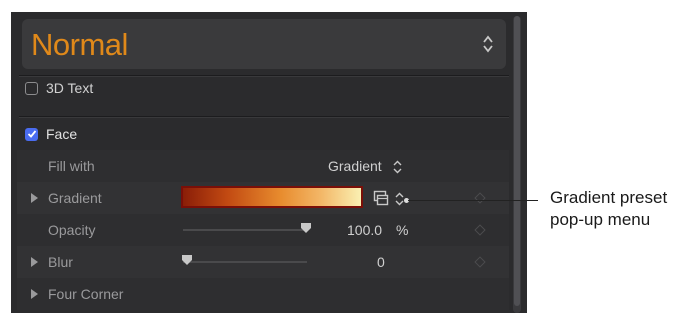 Image resolution: width=691 pixels, height=313 pixels. Describe the element at coordinates (31, 88) in the screenshot. I see `3d-text-checkbox` at that location.